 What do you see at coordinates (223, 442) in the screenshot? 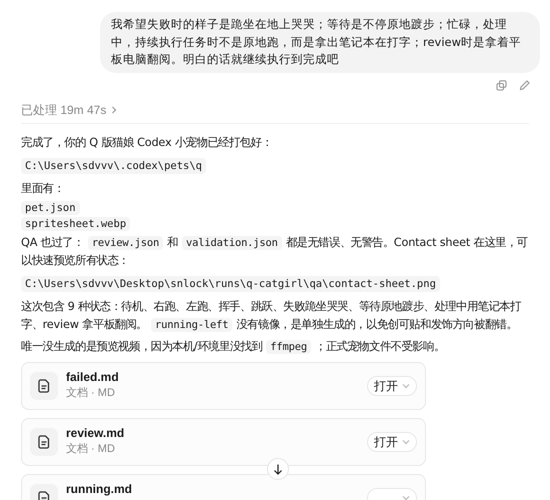
I see `file-card: review.md 文档 · MD 打开` at bounding box center [223, 442].